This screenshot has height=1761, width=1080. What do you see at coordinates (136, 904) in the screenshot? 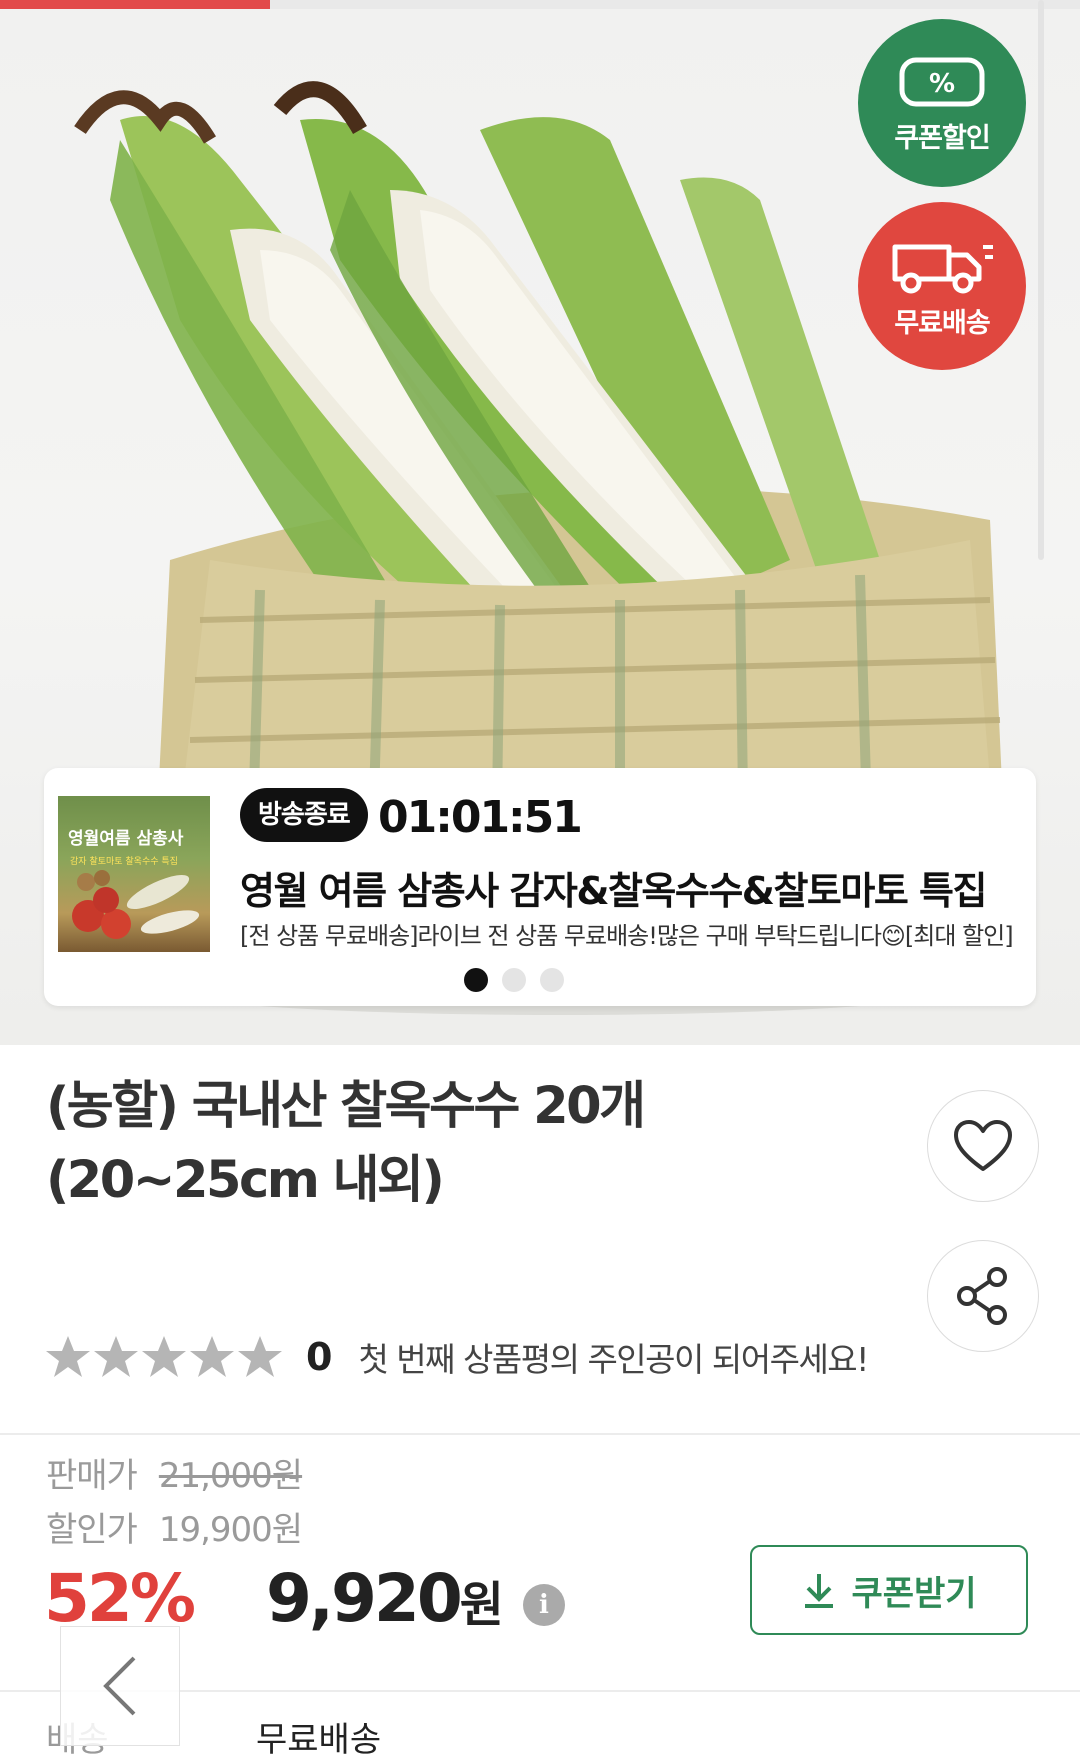
I see `vegetables-illustration` at bounding box center [136, 904].